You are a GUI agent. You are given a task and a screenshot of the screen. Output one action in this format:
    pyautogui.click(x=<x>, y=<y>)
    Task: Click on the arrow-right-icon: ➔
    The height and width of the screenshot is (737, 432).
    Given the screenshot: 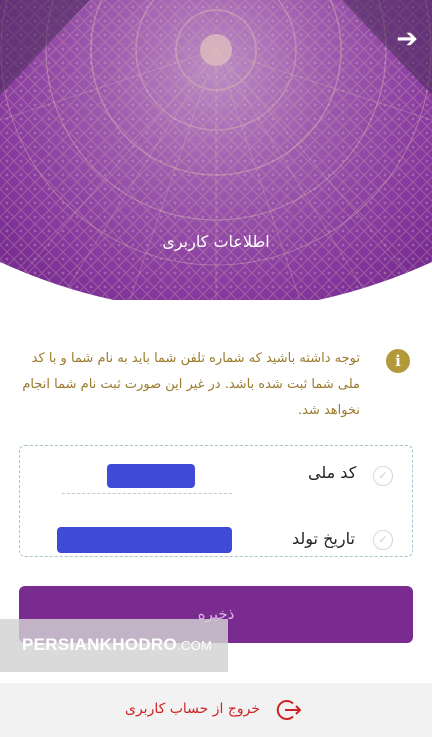 What is the action you would take?
    pyautogui.click(x=407, y=39)
    